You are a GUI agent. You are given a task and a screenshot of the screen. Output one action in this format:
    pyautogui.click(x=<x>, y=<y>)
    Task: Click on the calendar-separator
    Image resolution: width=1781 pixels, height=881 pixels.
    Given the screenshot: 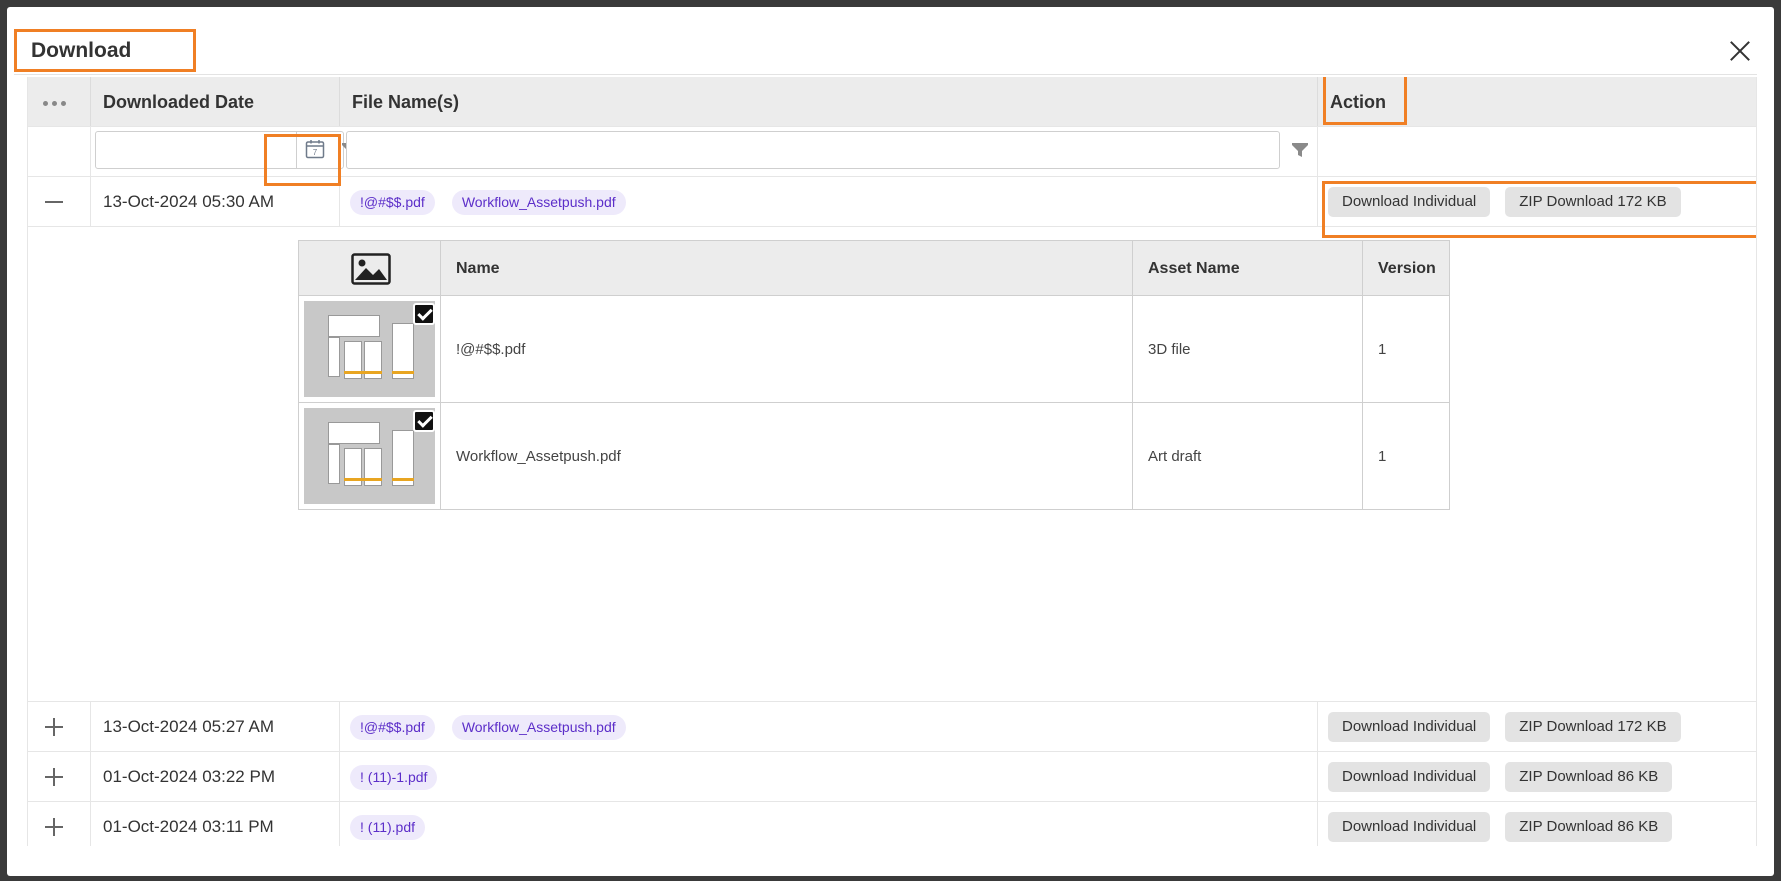 What is the action you would take?
    pyautogui.click(x=296, y=150)
    